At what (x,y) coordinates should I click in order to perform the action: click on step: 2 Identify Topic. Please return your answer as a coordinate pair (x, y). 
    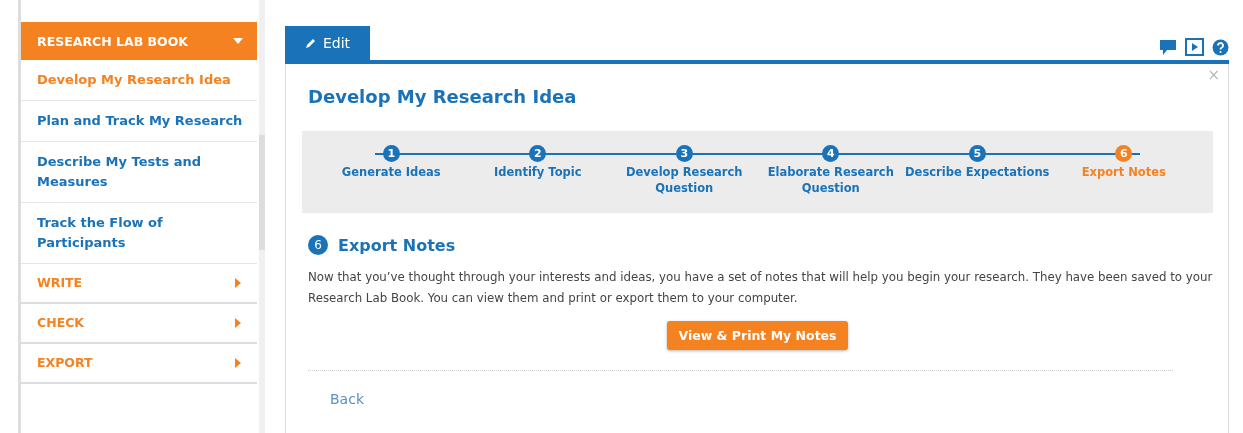
    Looking at the image, I should click on (537, 172).